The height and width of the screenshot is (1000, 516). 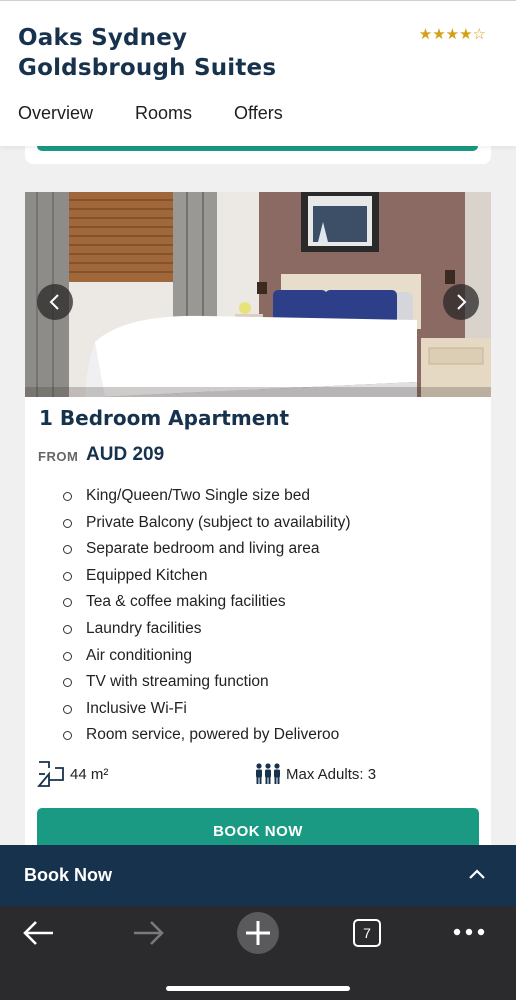 I want to click on carousel-prev-button, so click(x=55, y=302).